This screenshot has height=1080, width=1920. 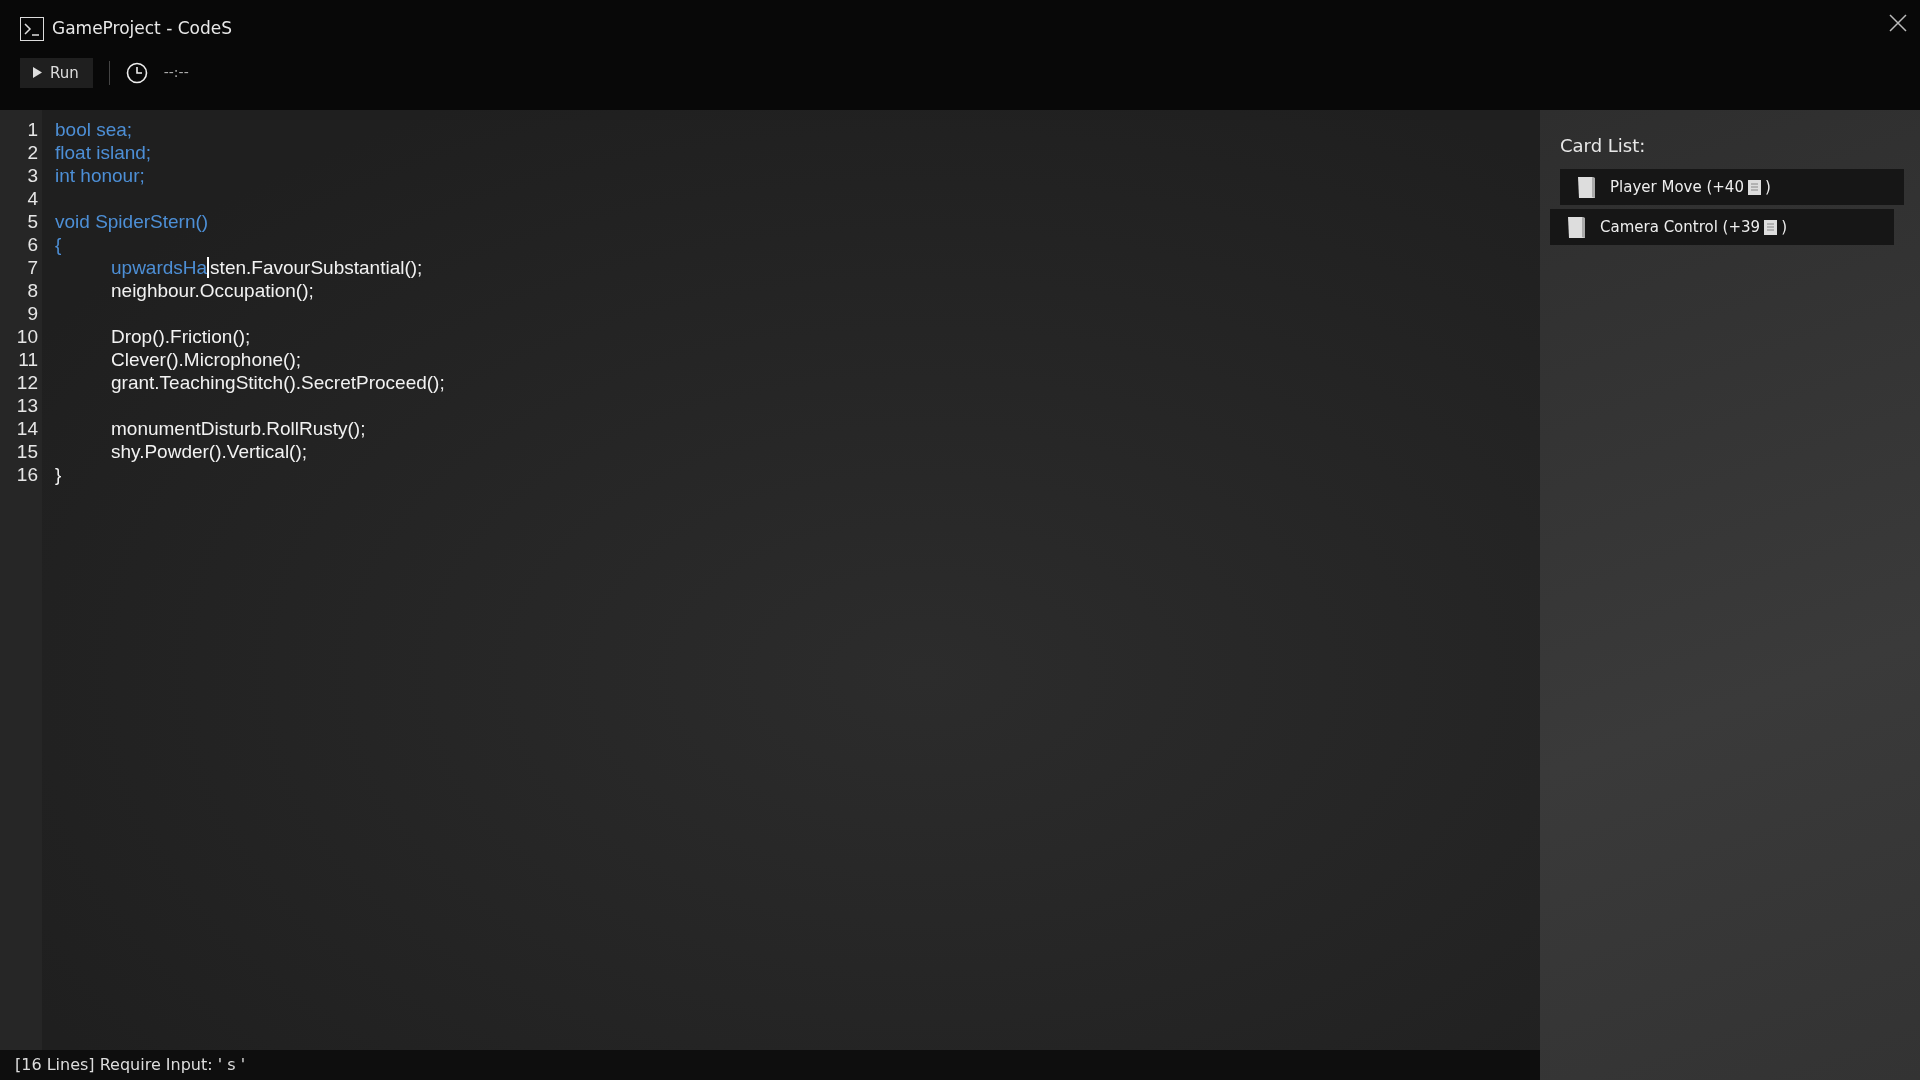 I want to click on typed-code: int honour;, so click(x=100, y=175).